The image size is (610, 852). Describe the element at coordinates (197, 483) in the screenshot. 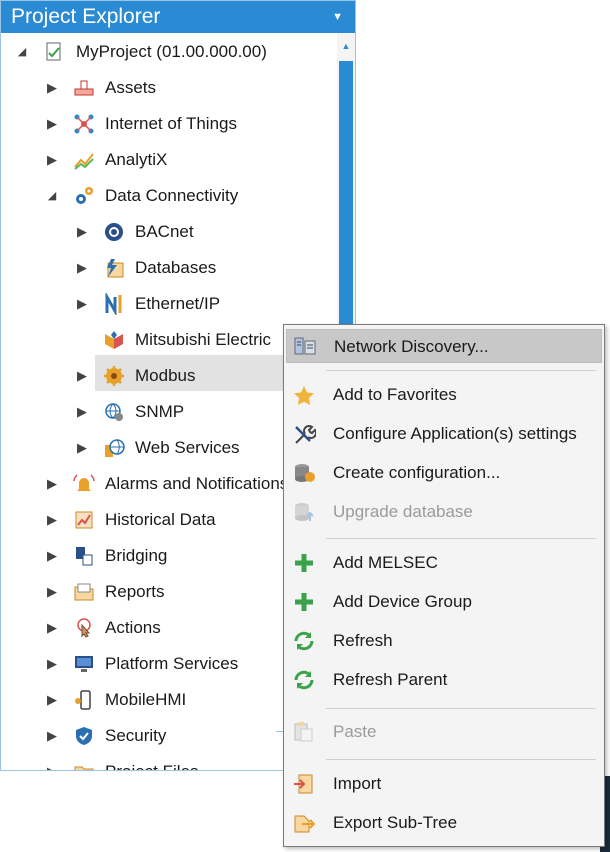

I see `tree-item-label: Alarms and Notifications` at that location.